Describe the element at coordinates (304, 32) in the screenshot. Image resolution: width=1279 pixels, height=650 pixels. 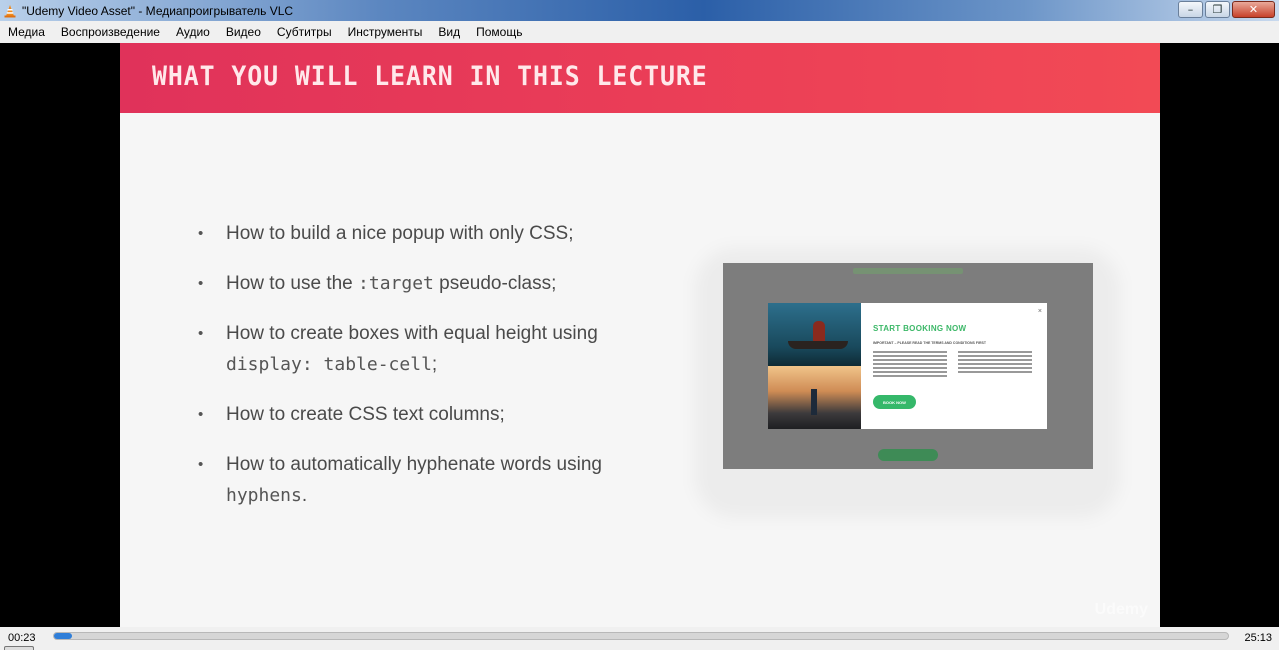
I see `menu-subtitles: Субтитры` at that location.